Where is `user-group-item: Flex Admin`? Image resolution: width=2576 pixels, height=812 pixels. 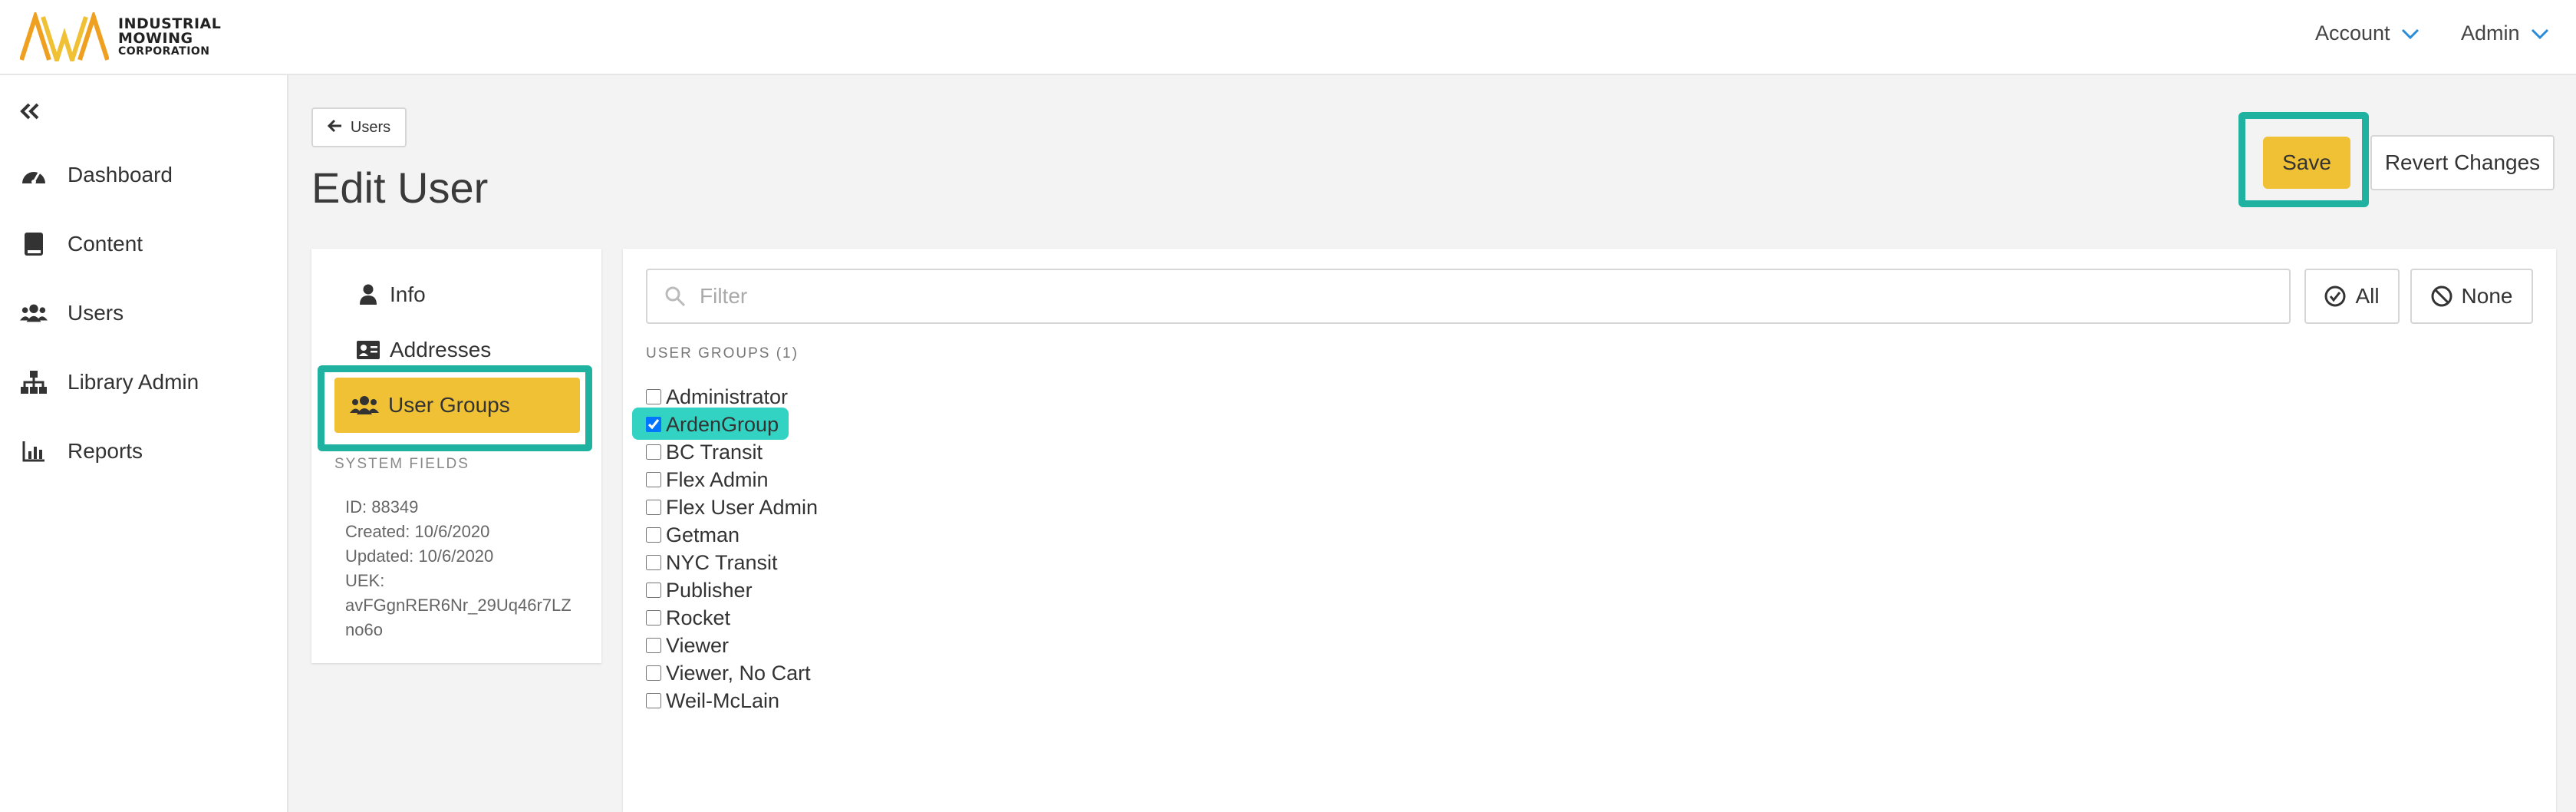 user-group-item: Flex Admin is located at coordinates (707, 480).